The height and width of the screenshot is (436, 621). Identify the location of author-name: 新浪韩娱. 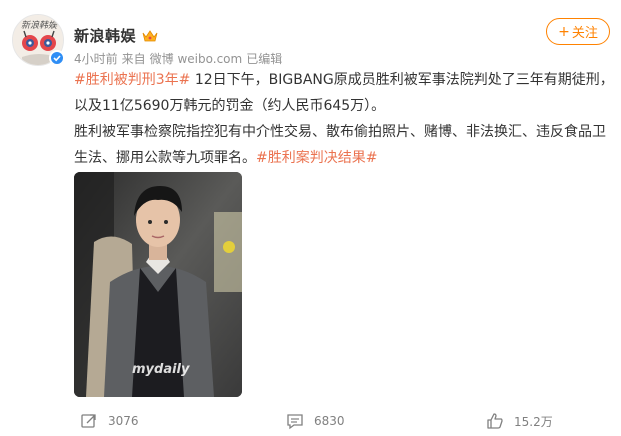
(105, 35).